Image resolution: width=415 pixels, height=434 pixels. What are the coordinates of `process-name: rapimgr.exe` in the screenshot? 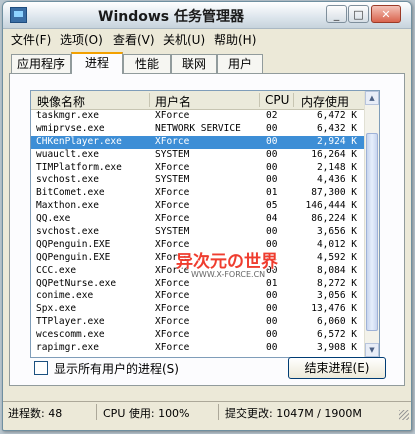 It's located at (67, 348).